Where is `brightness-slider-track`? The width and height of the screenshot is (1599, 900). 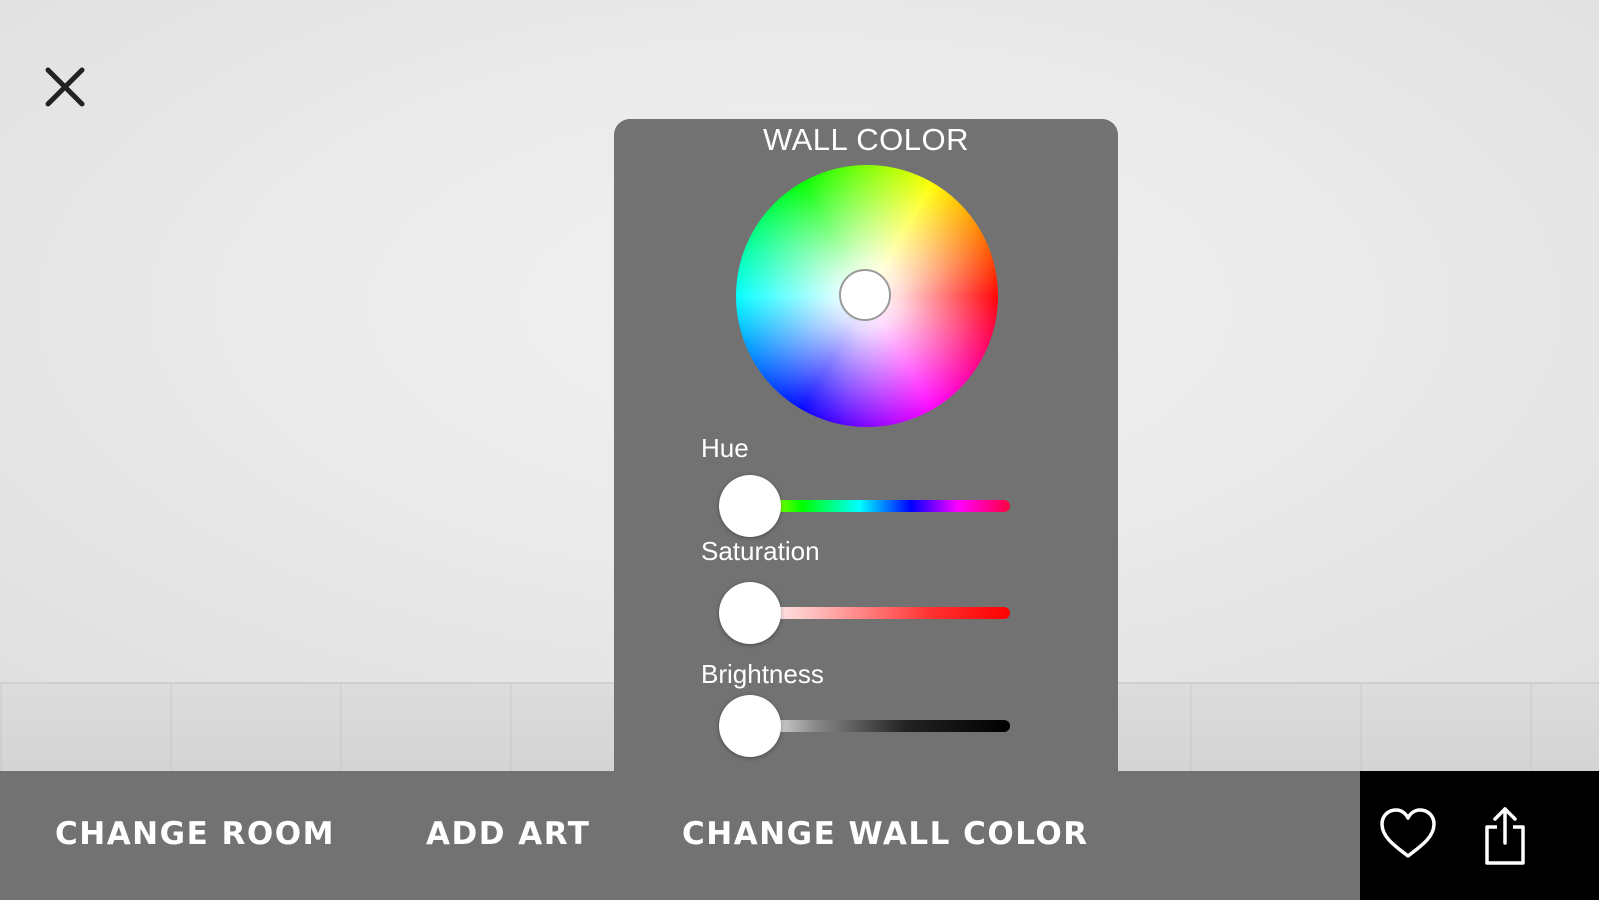
brightness-slider-track is located at coordinates (880, 726).